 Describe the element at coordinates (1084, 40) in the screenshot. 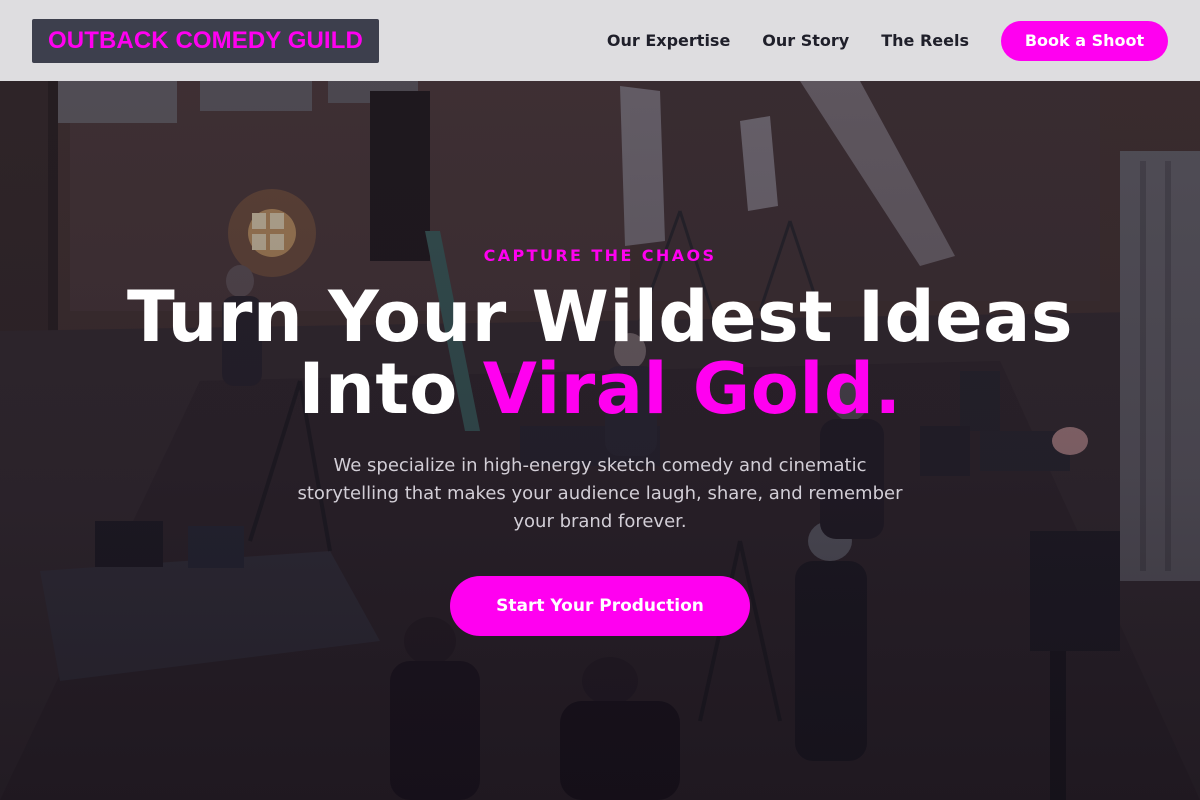

I see `book-a-shoot-button: Book a Shoot` at that location.